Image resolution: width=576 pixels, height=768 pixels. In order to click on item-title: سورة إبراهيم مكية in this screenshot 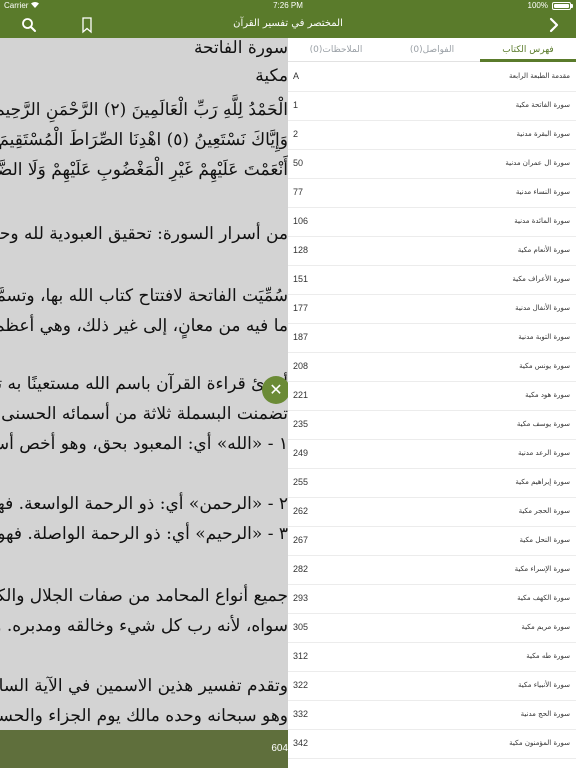, I will do `click(542, 482)`.